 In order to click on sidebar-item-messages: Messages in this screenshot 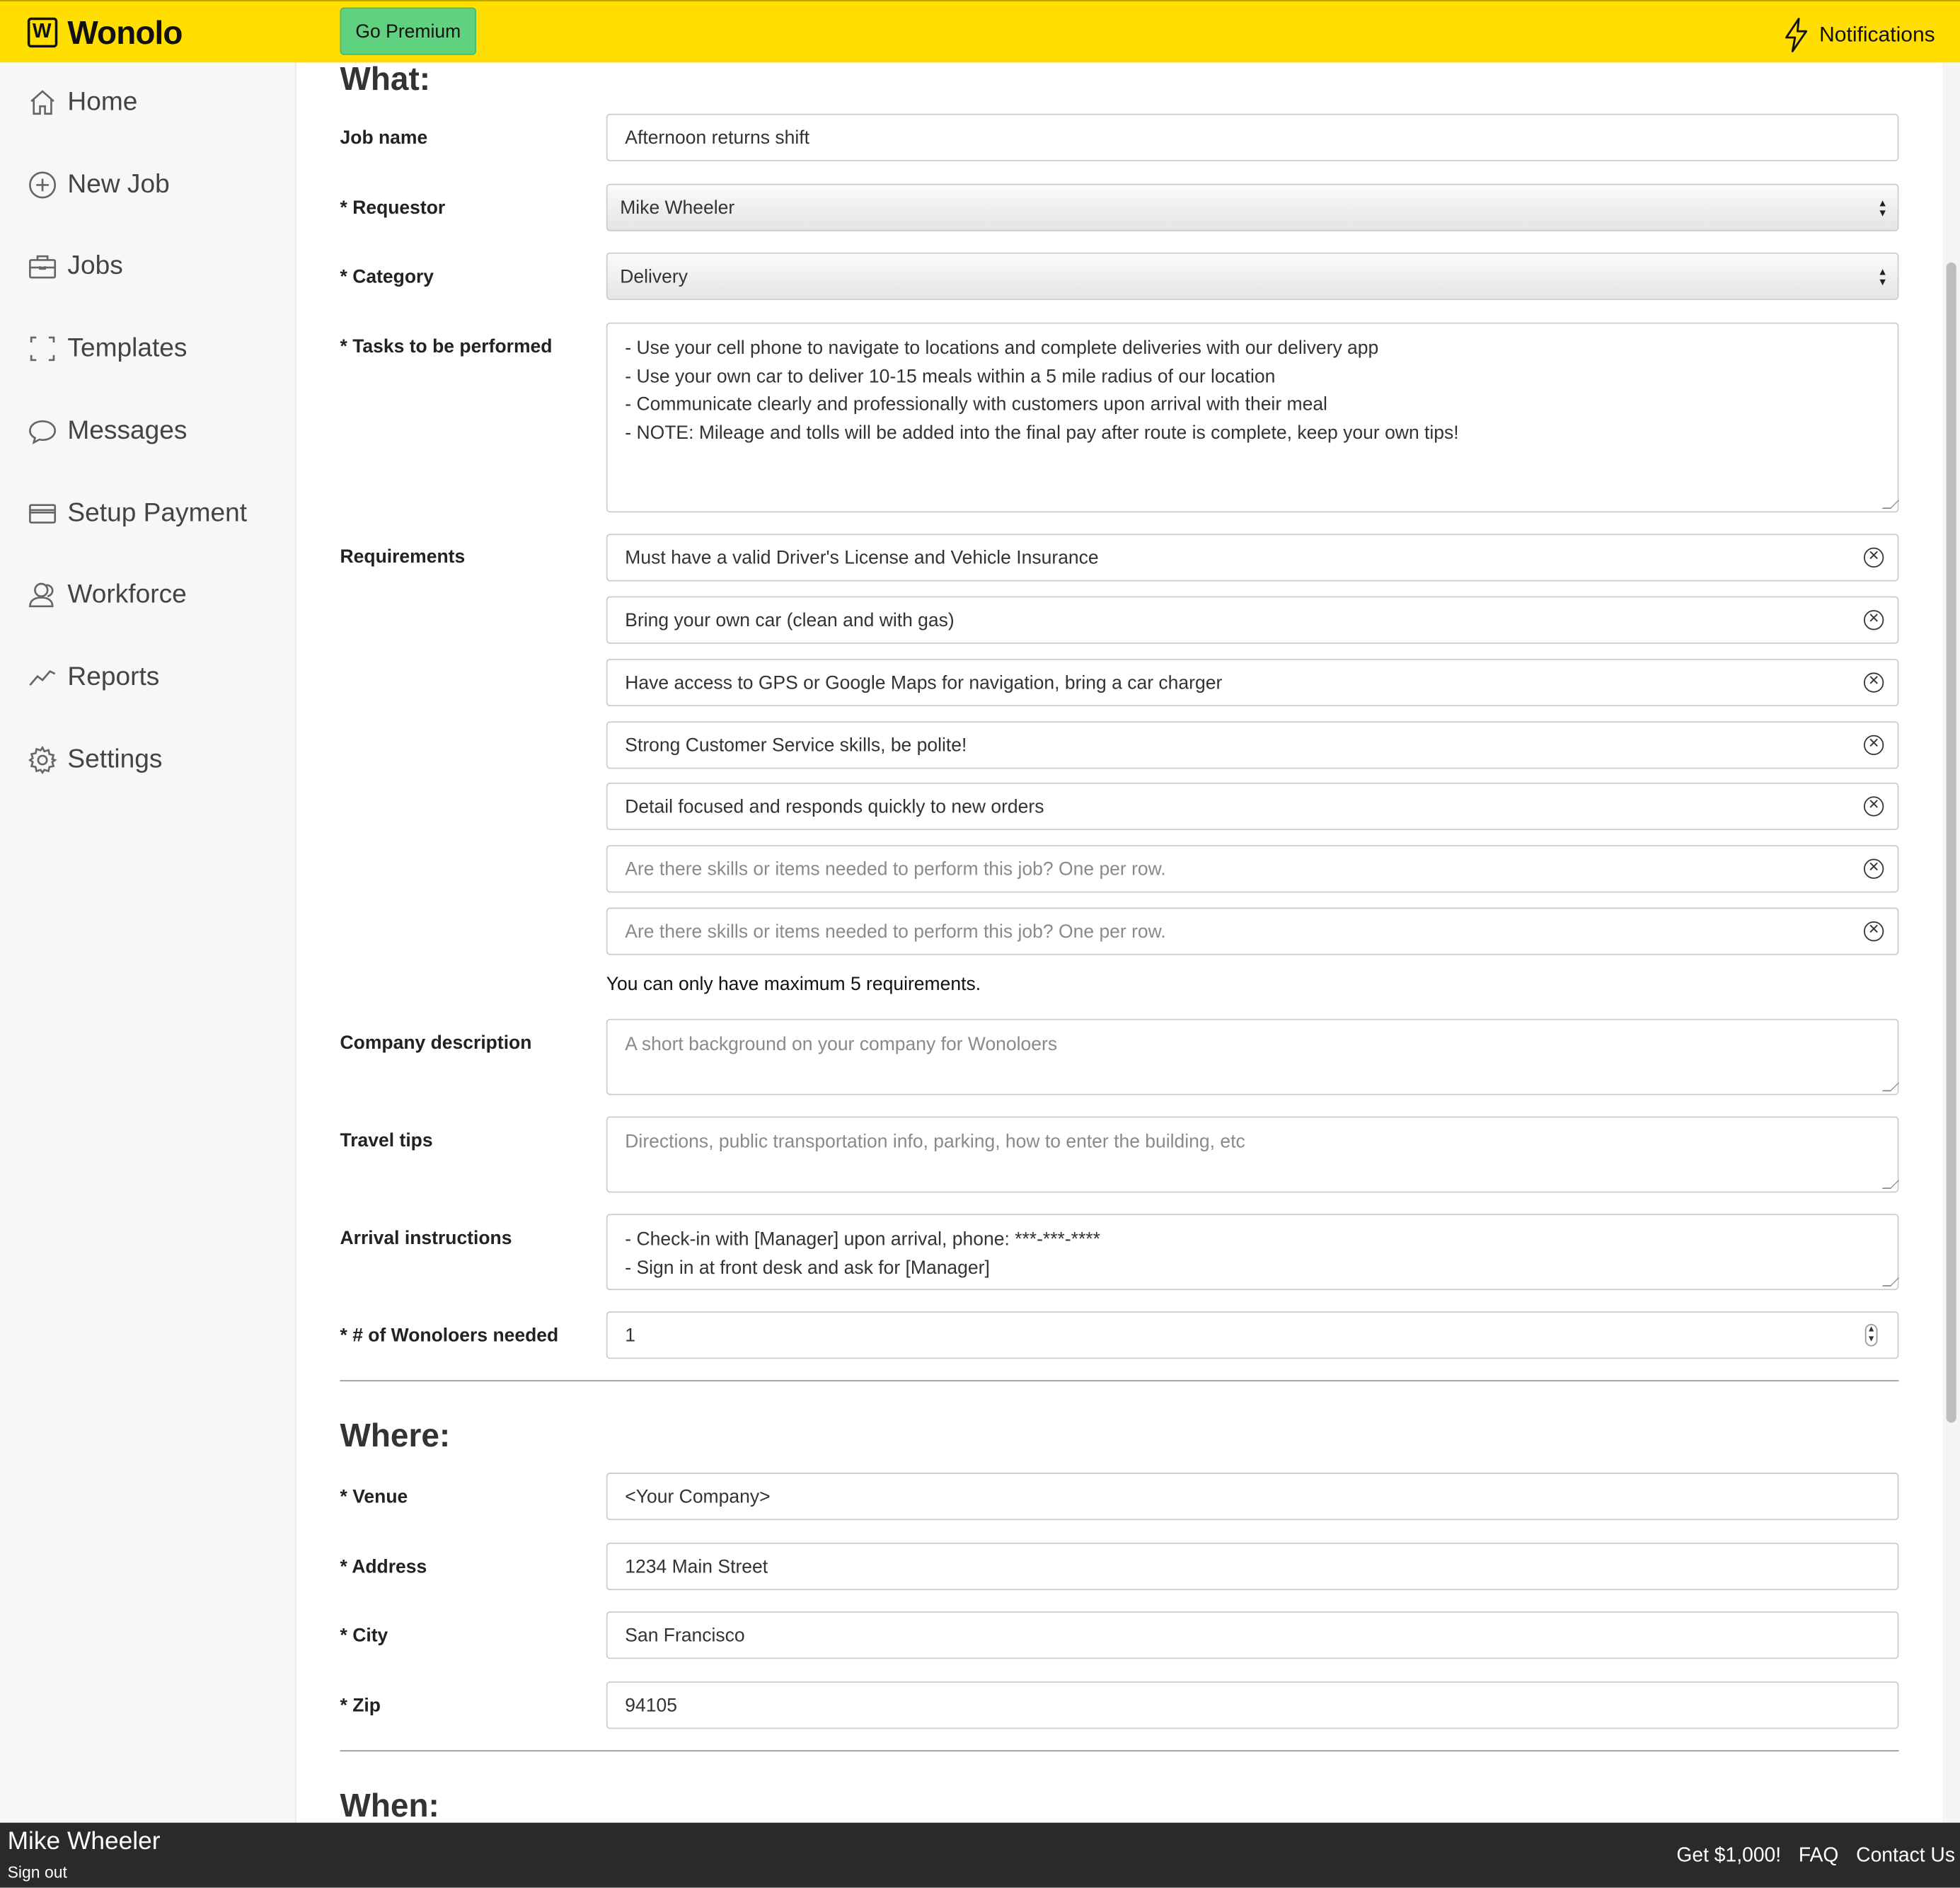, I will do `click(108, 431)`.